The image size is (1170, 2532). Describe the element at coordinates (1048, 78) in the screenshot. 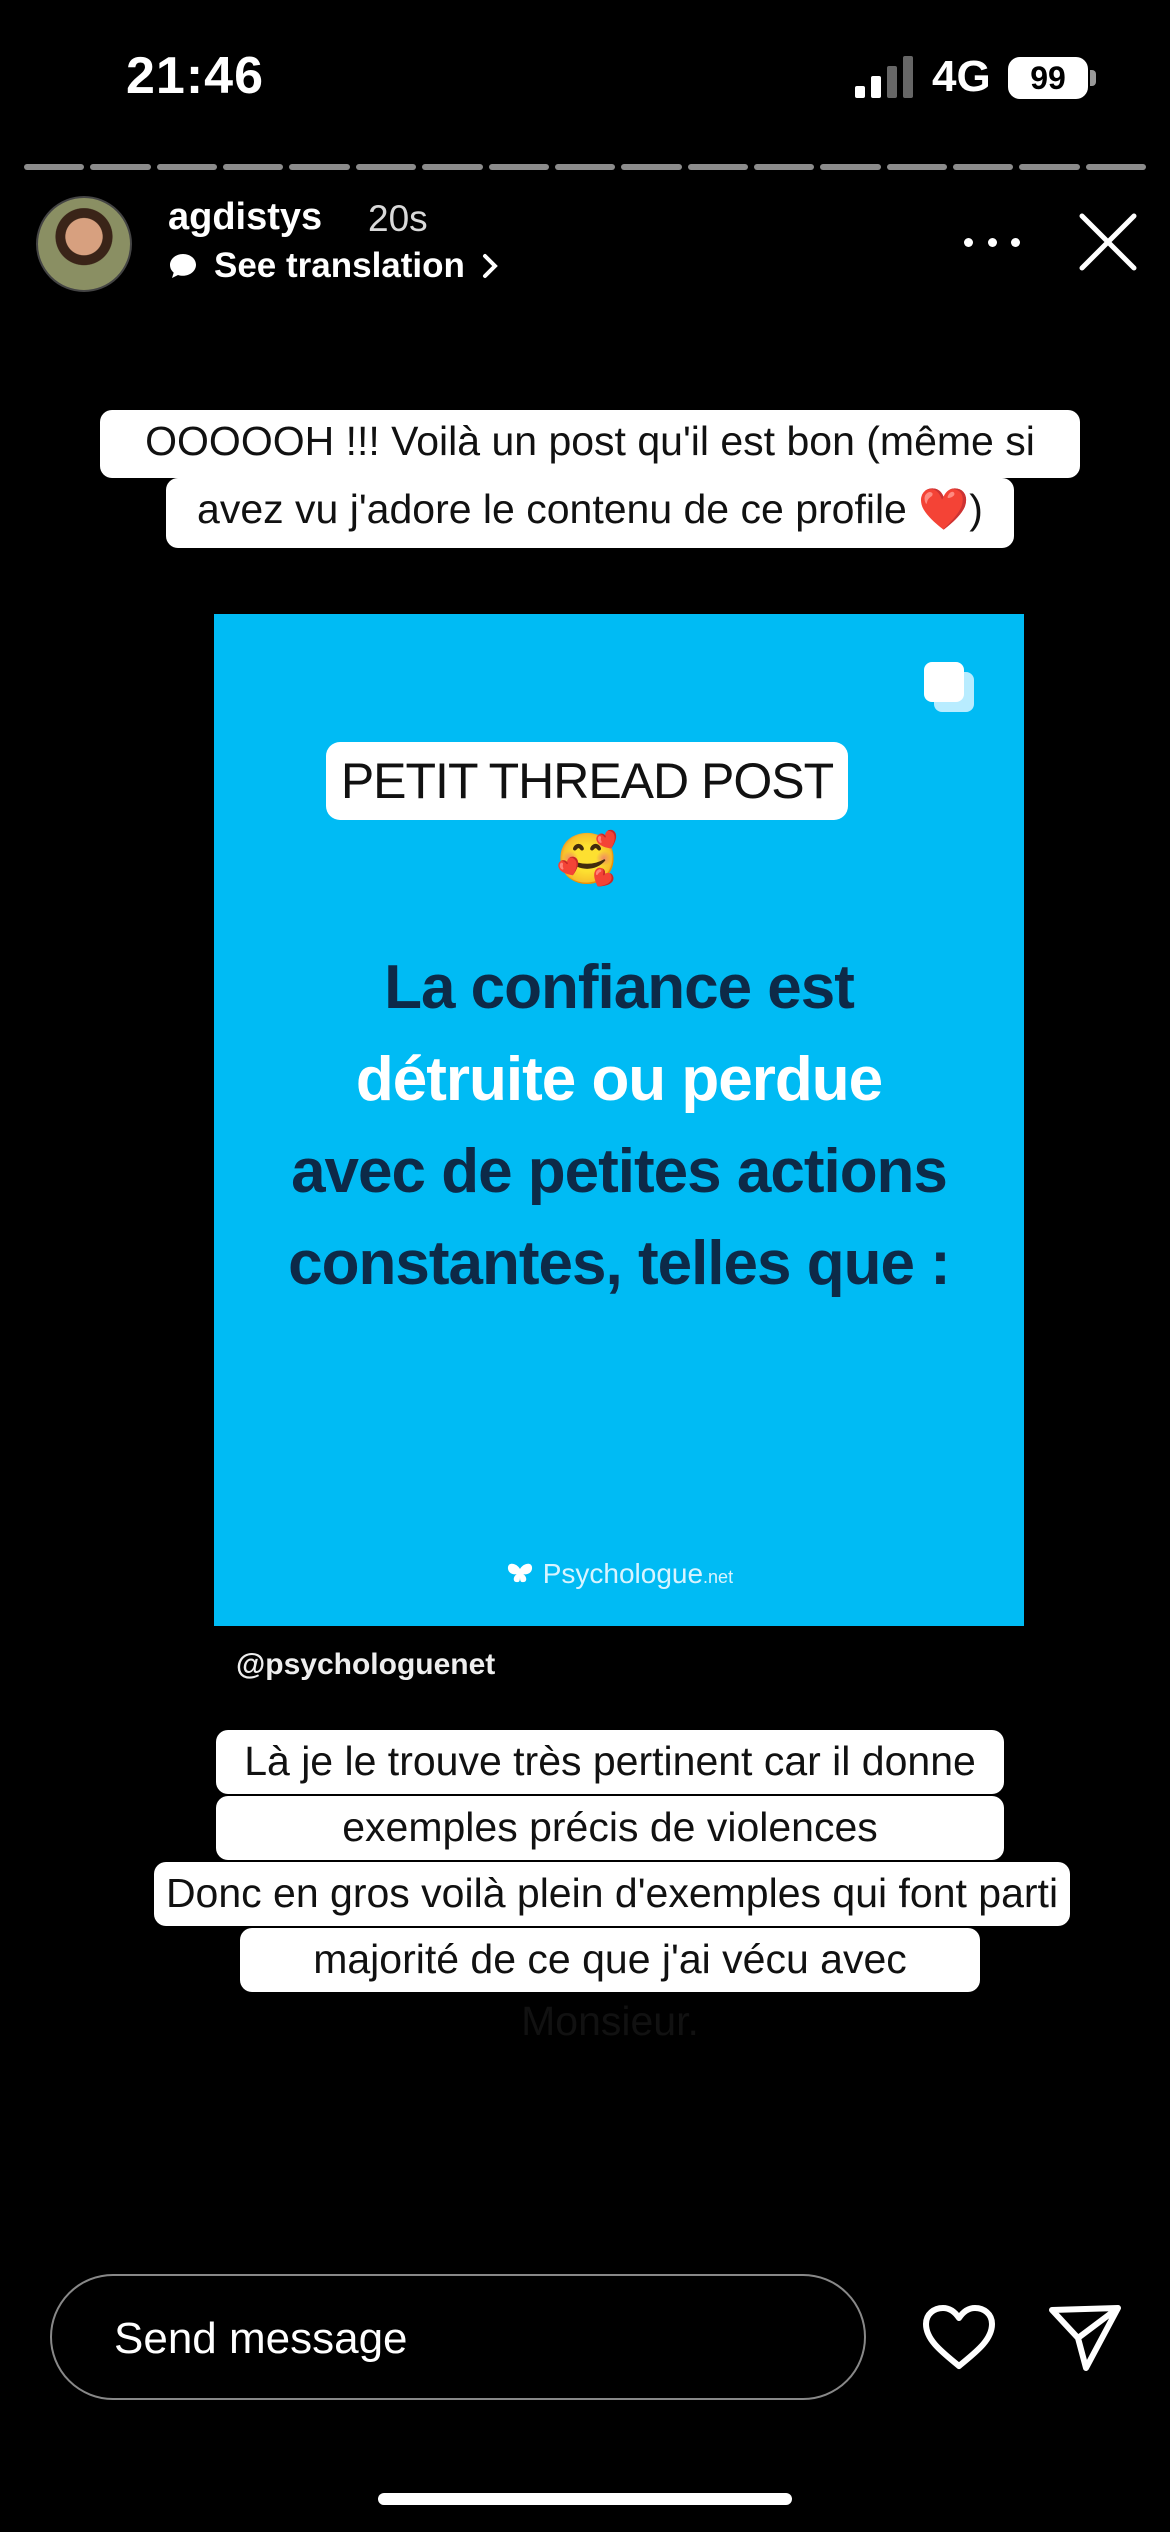

I see `battery-icon: 99` at that location.